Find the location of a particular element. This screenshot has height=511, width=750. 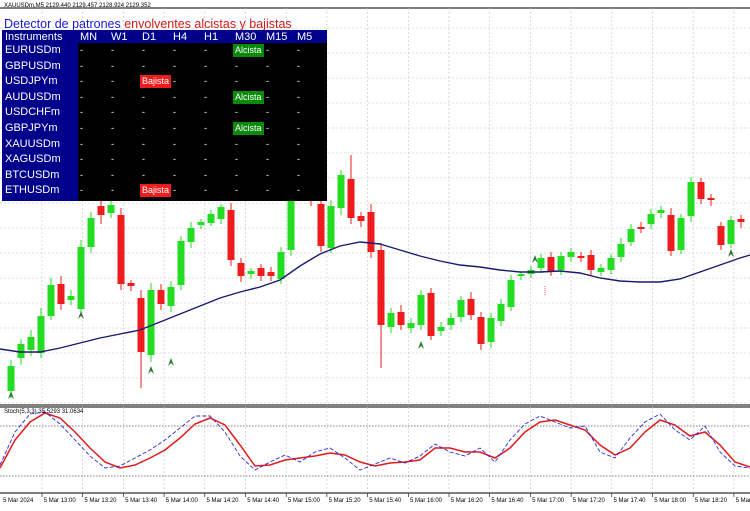

timeframe-header-m15: M15 is located at coordinates (277, 37).